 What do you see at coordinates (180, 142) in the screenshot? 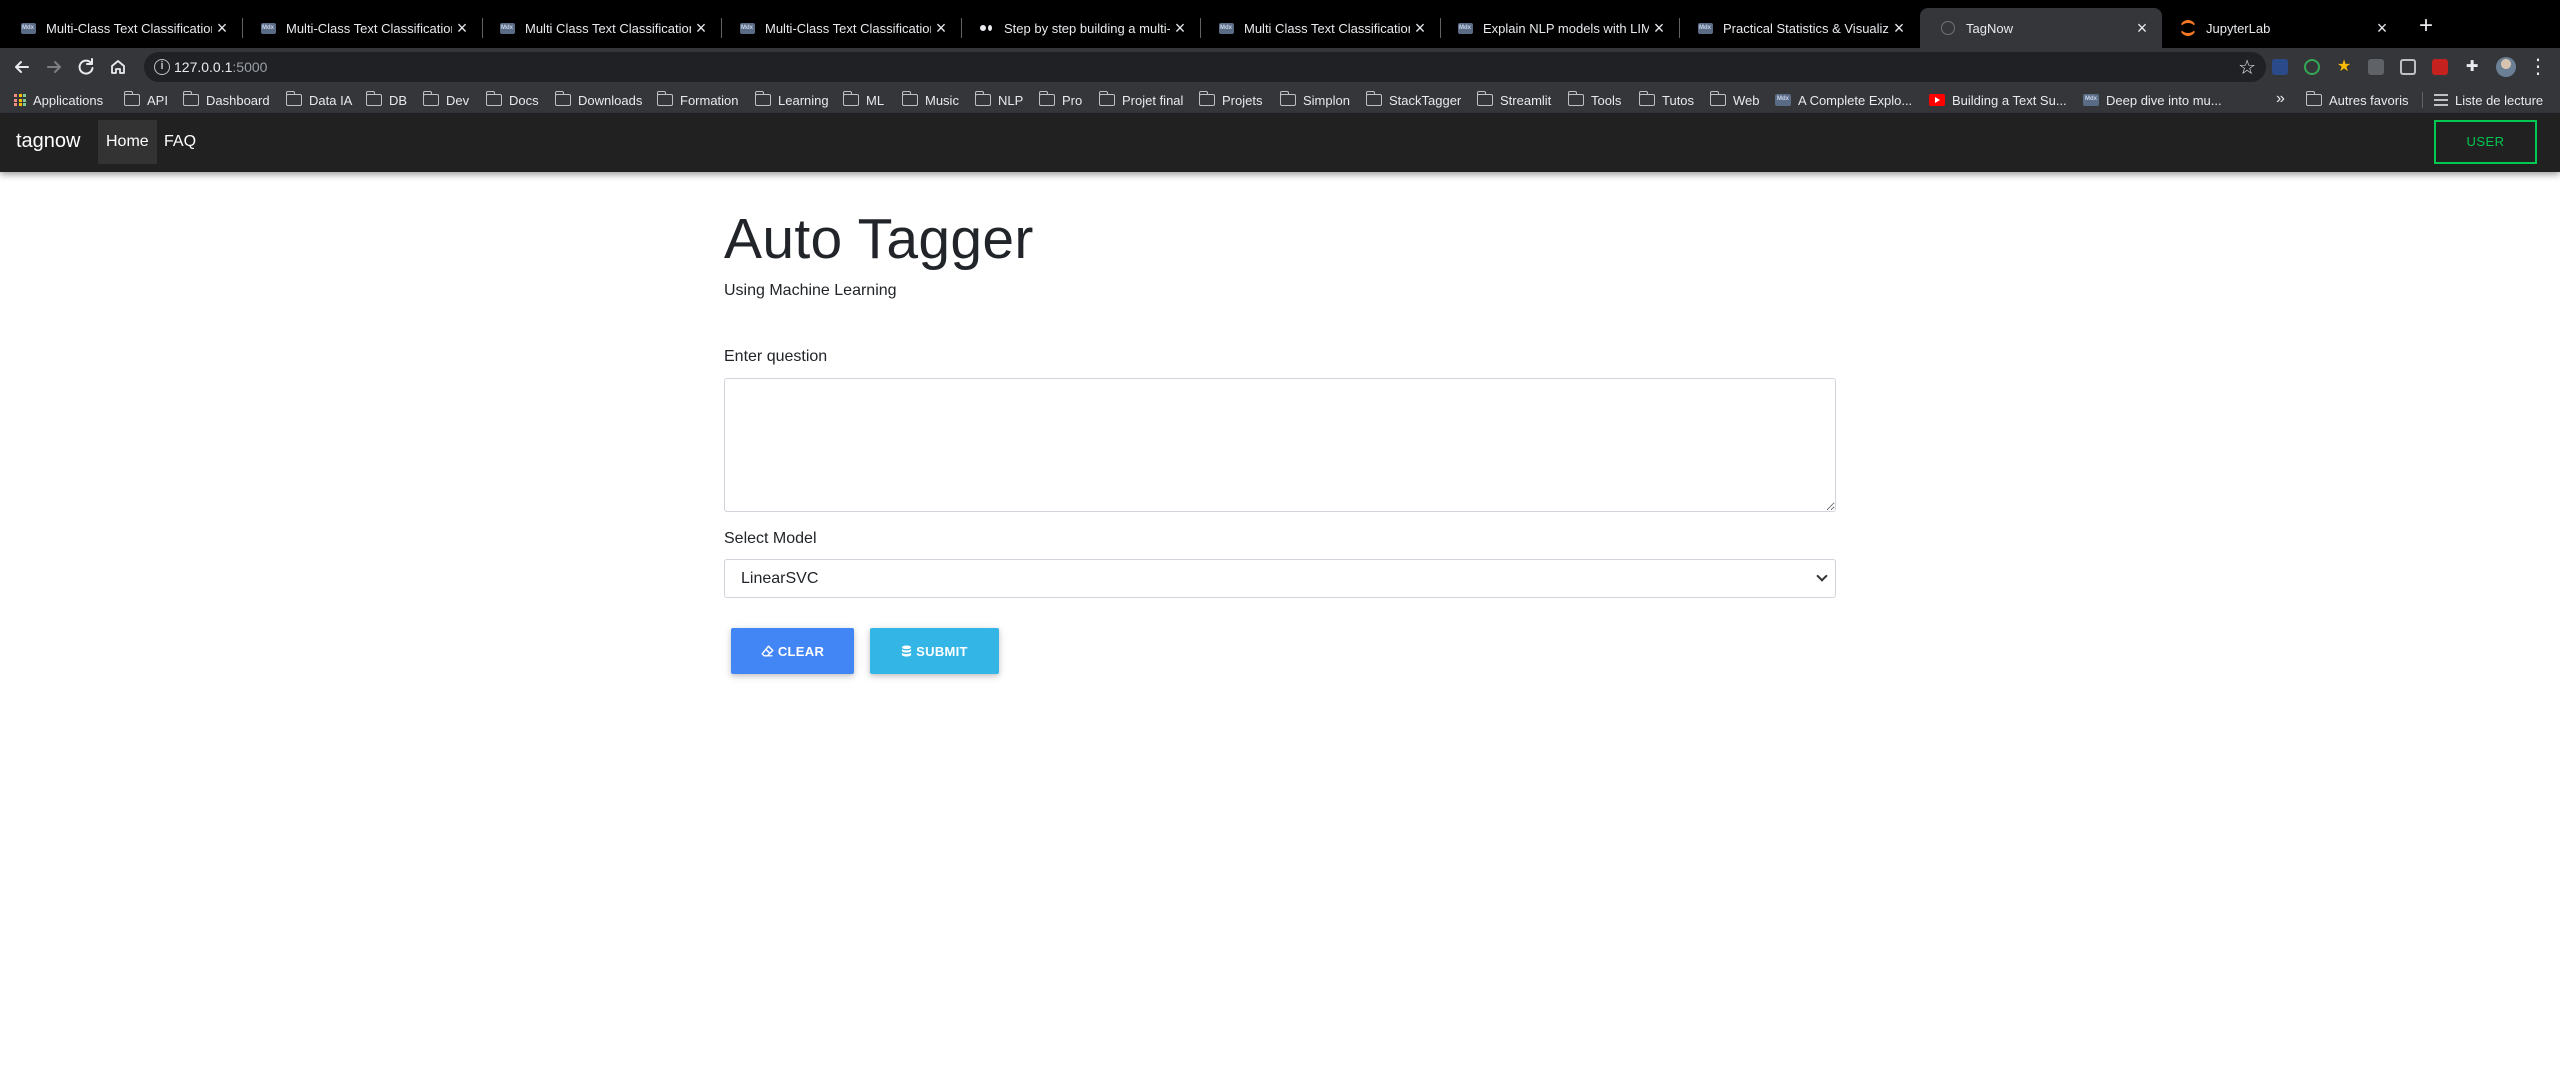
I see `nav-faq: FAQ` at bounding box center [180, 142].